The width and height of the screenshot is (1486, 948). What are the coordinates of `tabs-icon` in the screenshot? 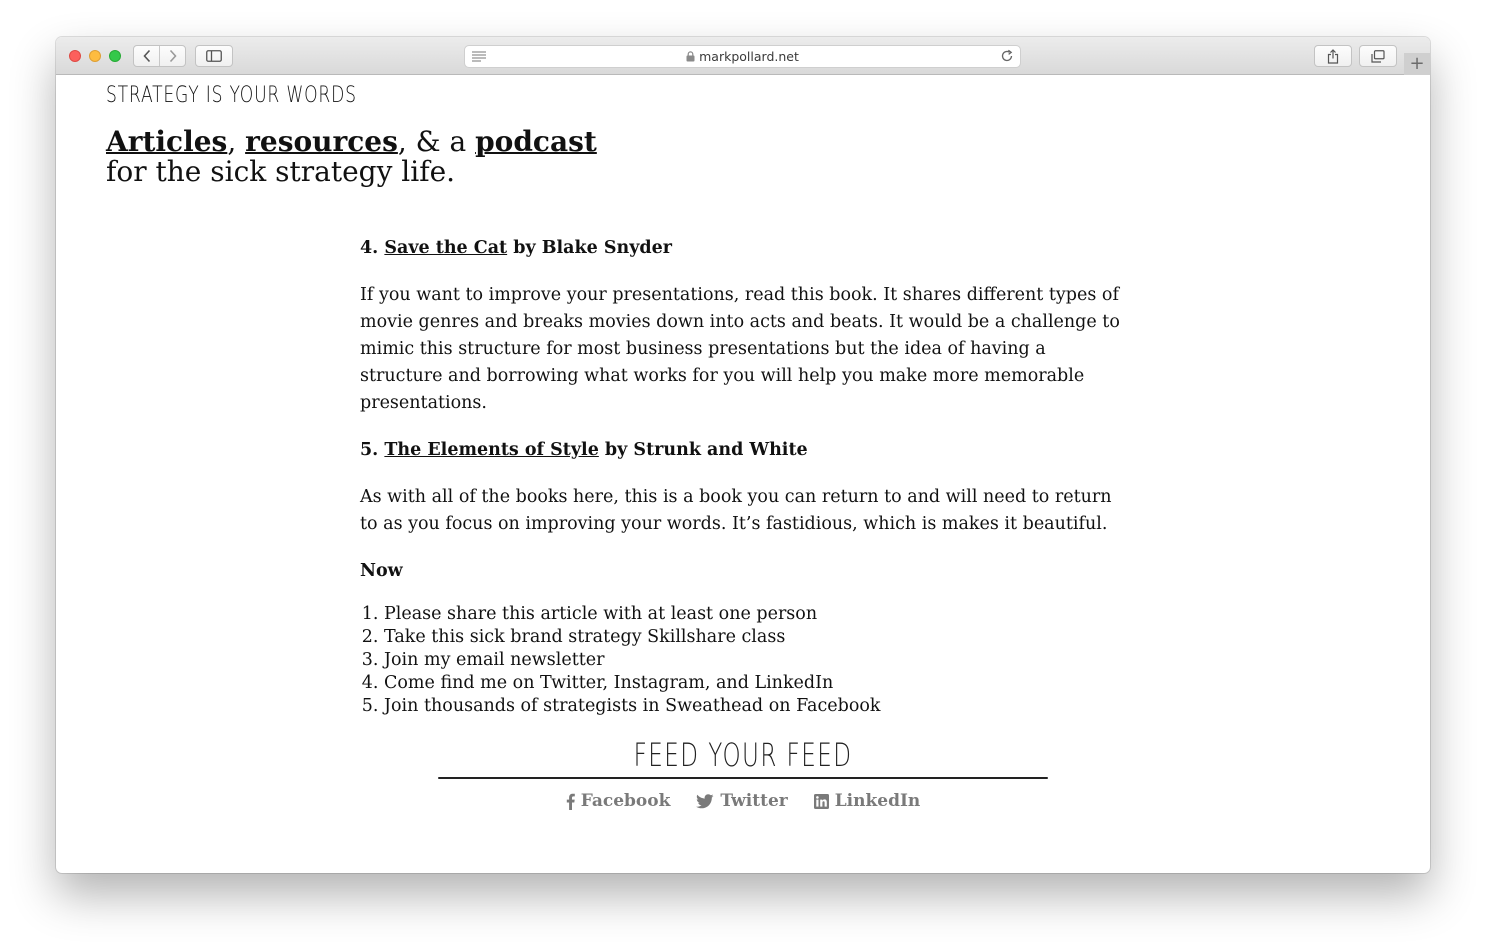 It's located at (1378, 56).